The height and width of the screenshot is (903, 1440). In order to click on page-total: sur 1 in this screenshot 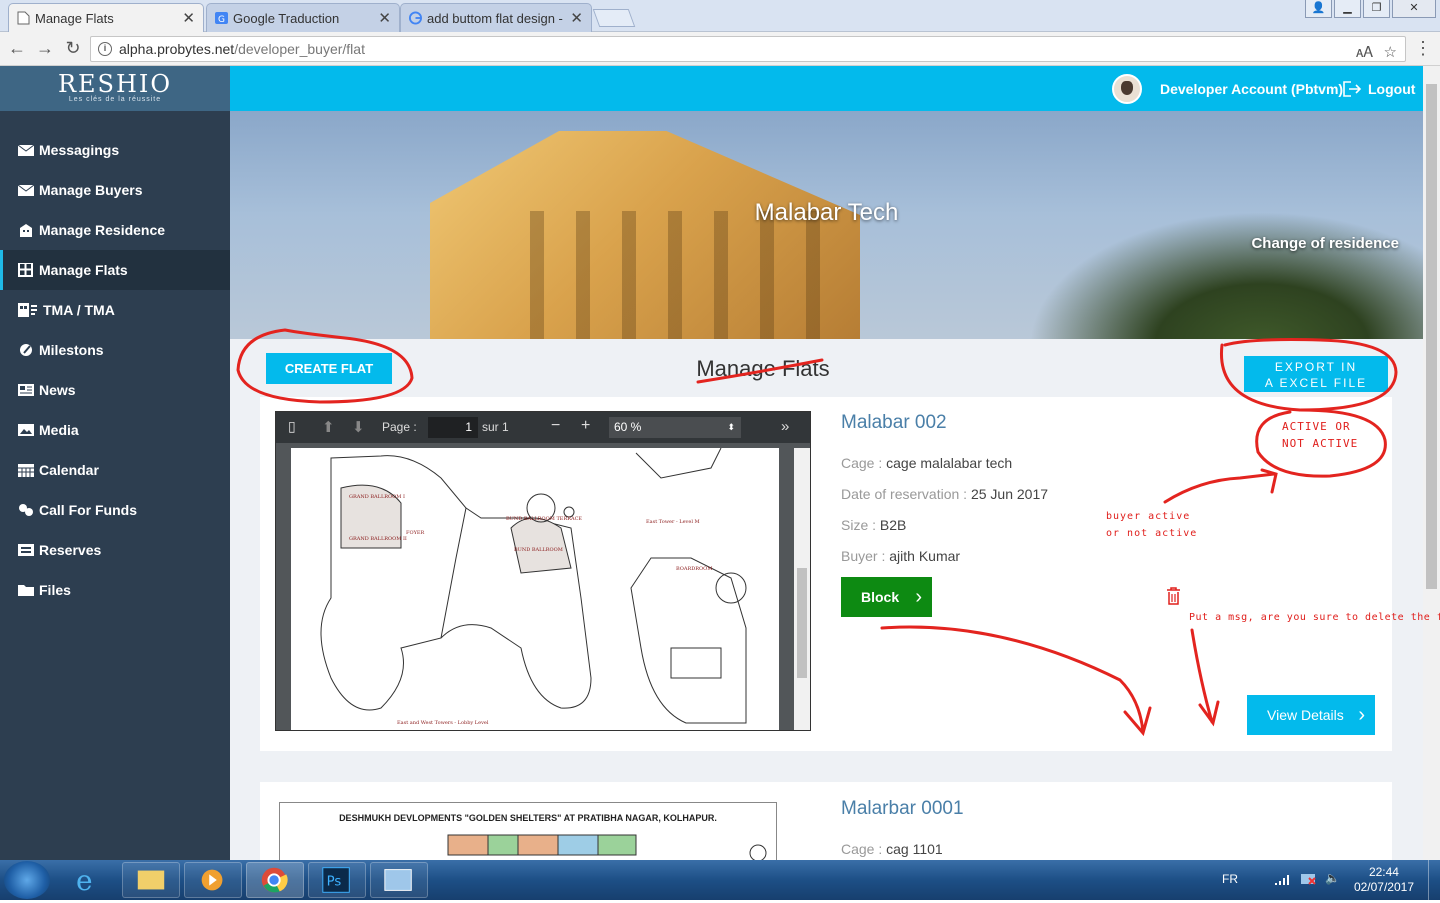, I will do `click(495, 427)`.